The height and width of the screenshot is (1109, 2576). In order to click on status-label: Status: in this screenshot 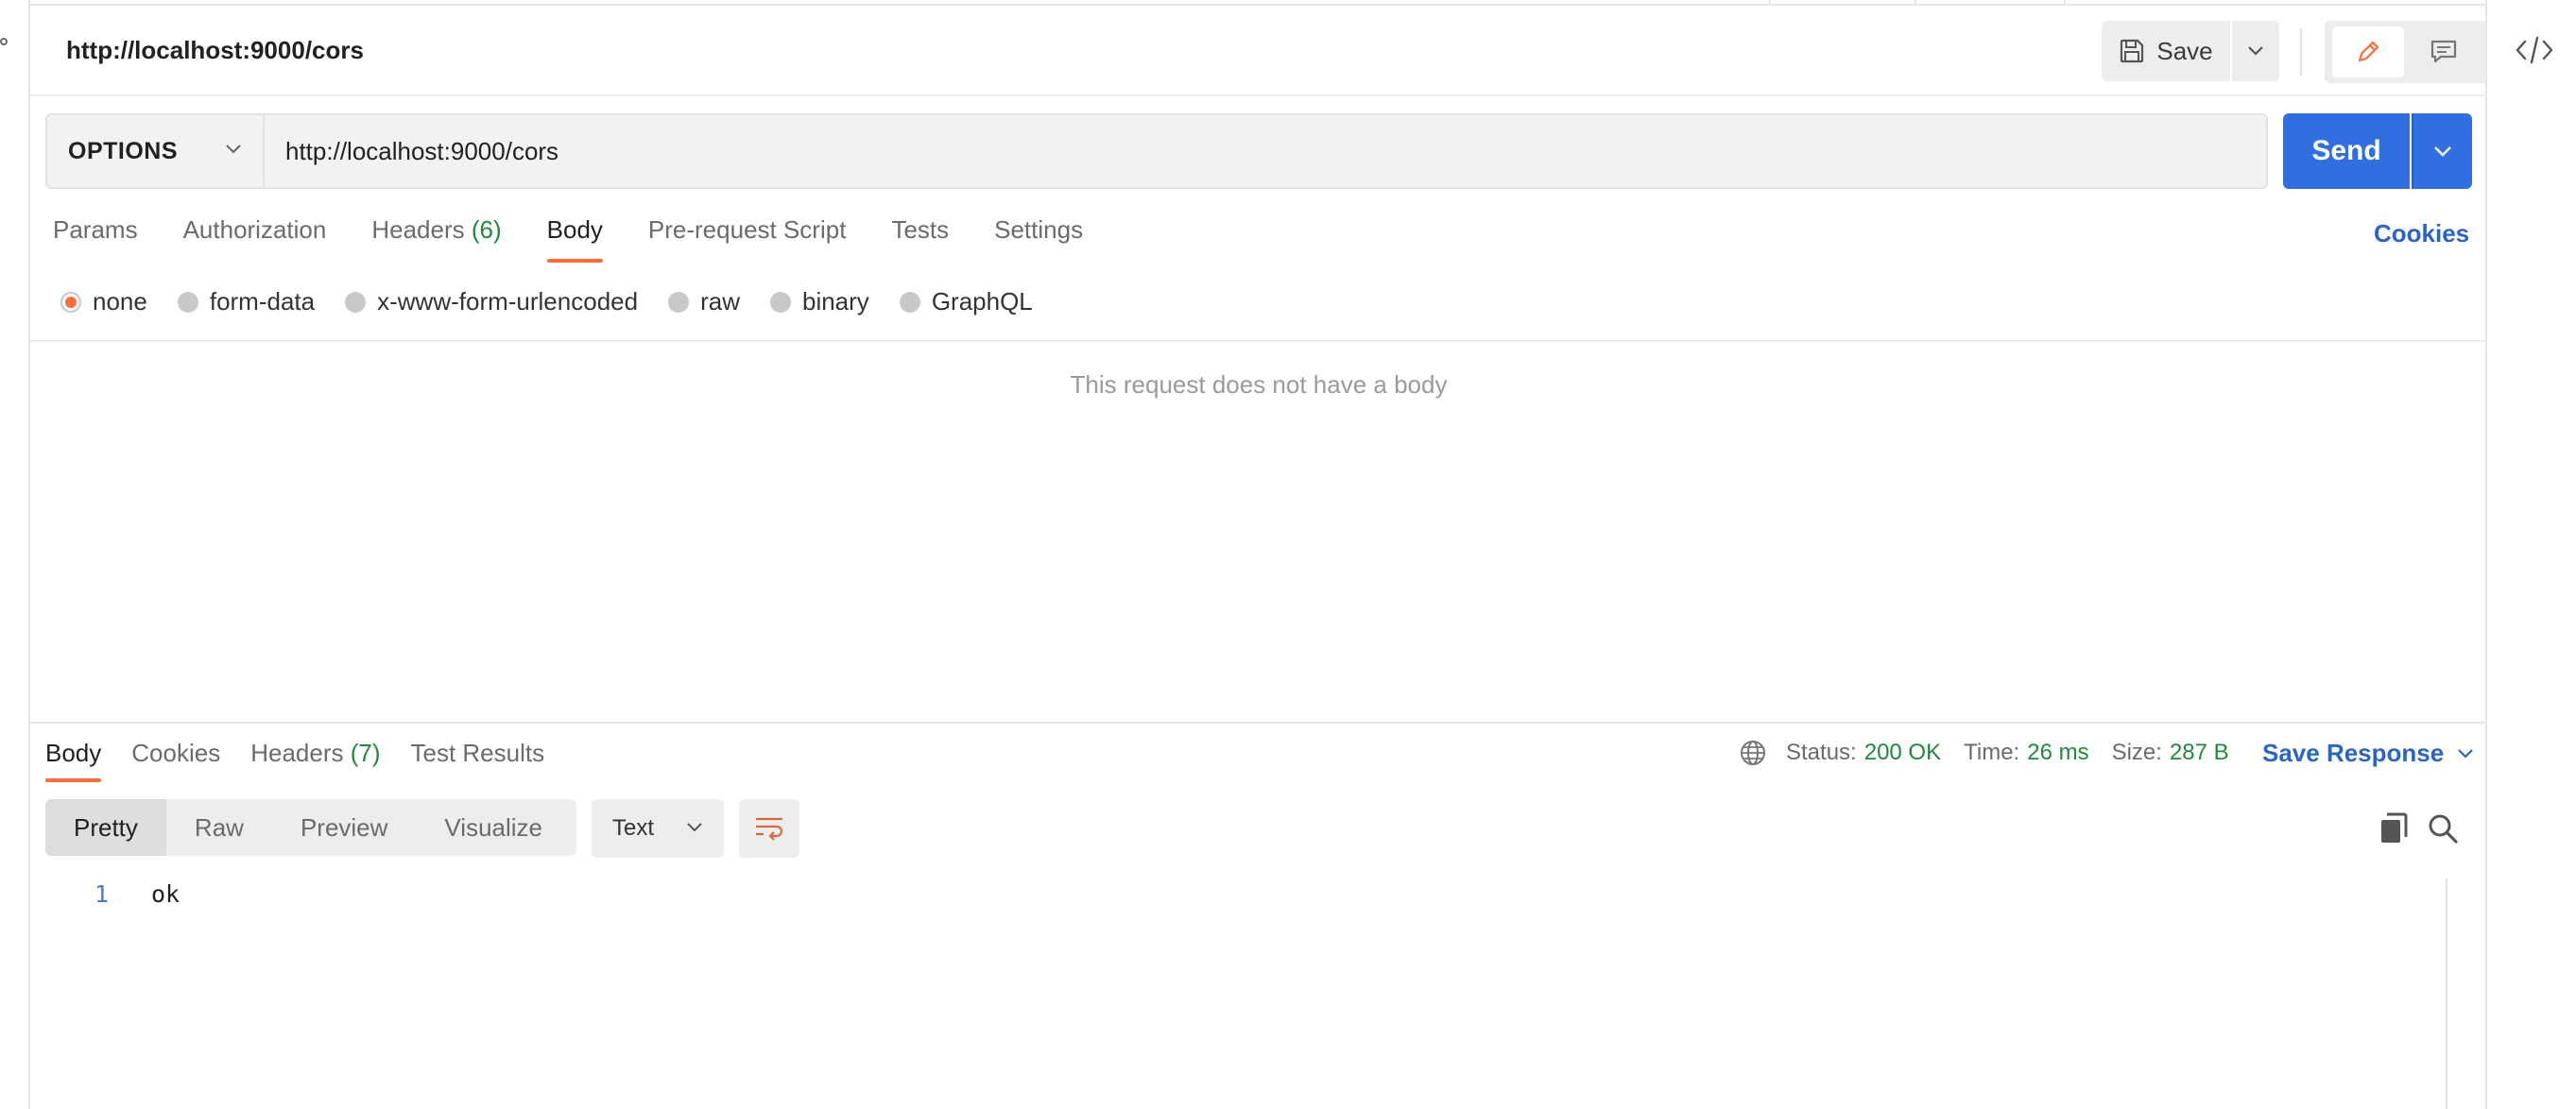, I will do `click(1821, 752)`.